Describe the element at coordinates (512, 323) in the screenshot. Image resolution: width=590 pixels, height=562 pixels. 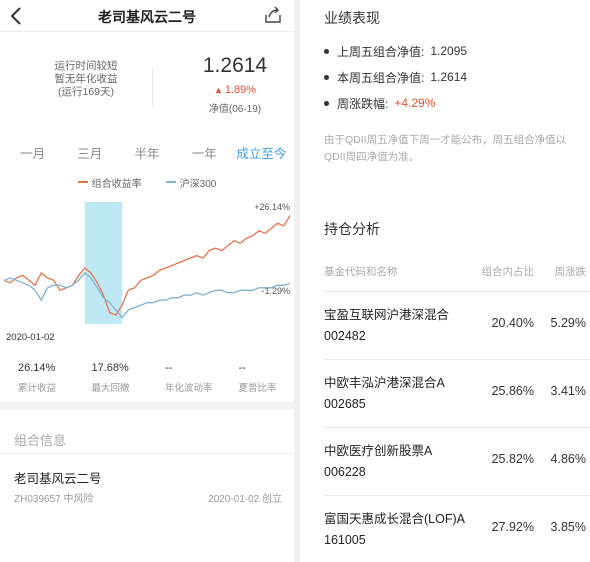
I see `fund-weight: 20.40%` at that location.